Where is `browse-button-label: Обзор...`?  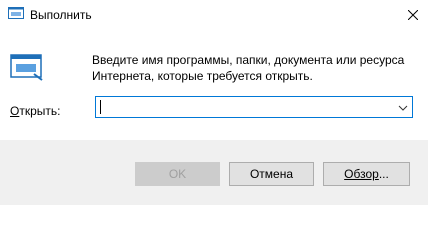 browse-button-label: Обзор... is located at coordinates (366, 174).